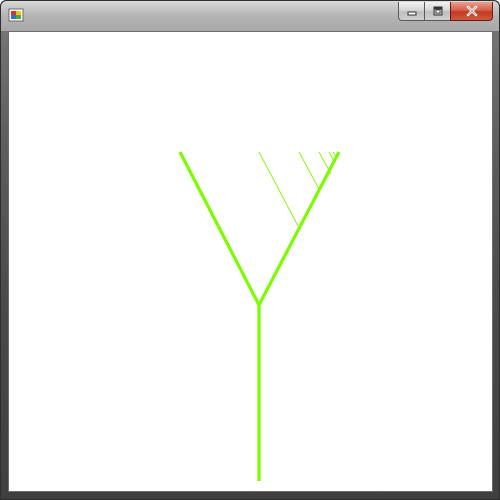  Describe the element at coordinates (16, 15) in the screenshot. I see `app-icon` at that location.